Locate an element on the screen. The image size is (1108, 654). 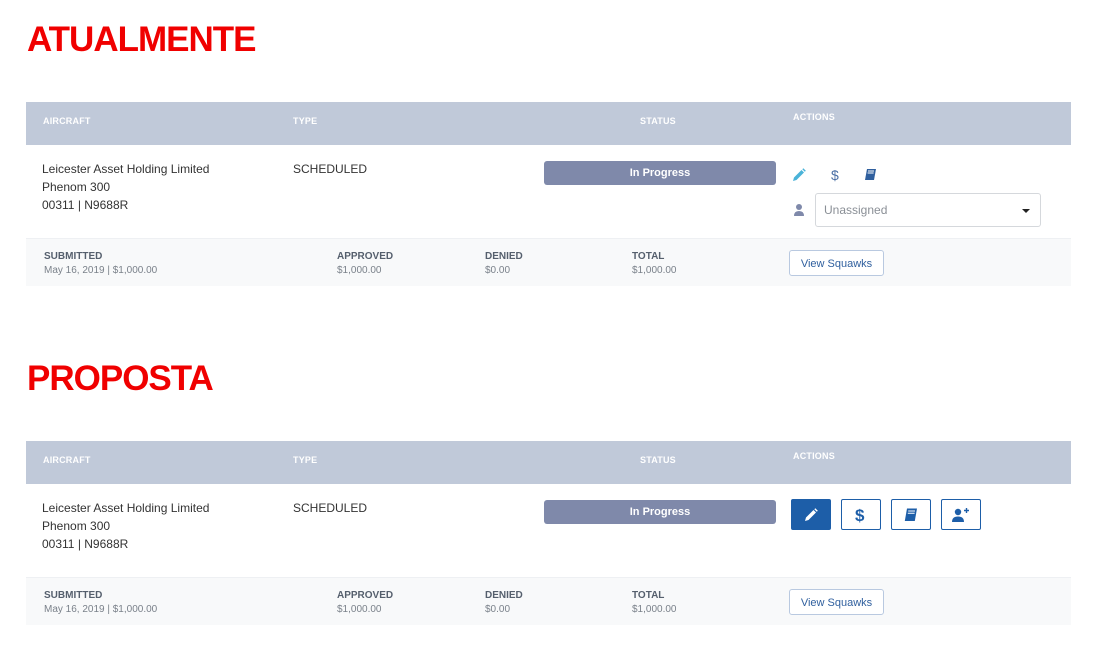
assignee-select: Unassigned is located at coordinates (928, 210).